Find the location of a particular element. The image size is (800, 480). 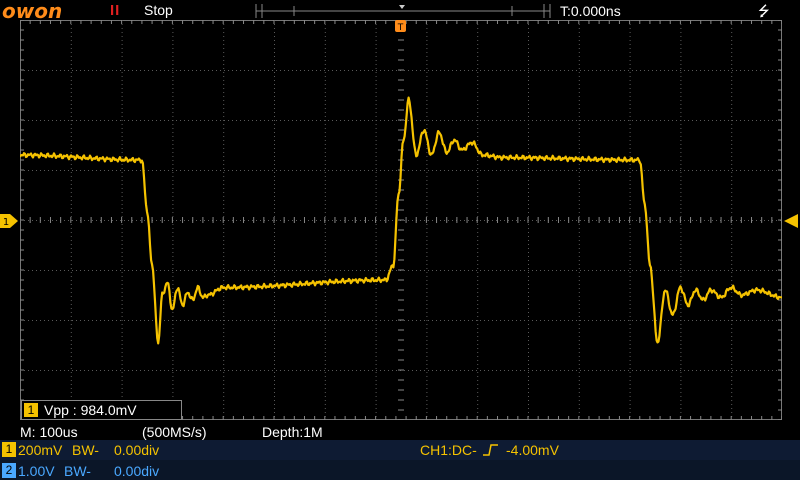

memory-position-bar is located at coordinates (403, 11).